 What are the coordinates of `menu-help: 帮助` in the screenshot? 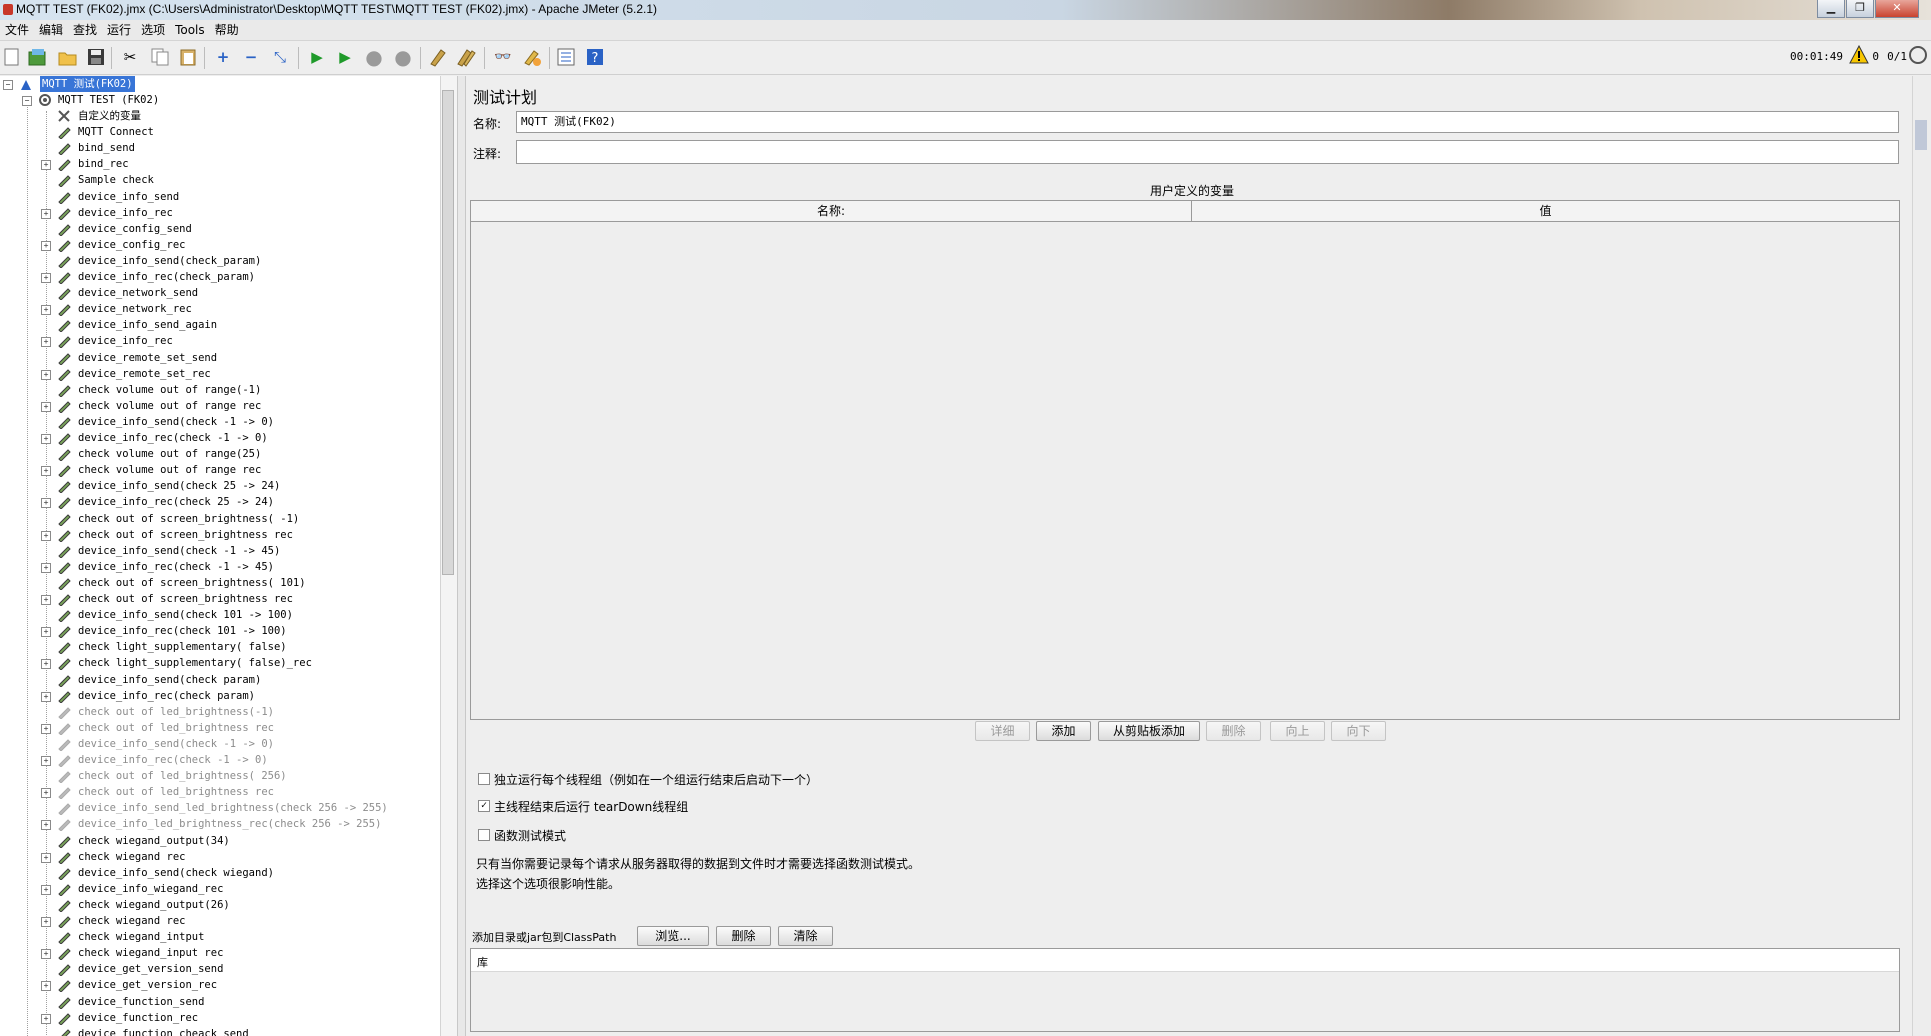 It's located at (227, 30).